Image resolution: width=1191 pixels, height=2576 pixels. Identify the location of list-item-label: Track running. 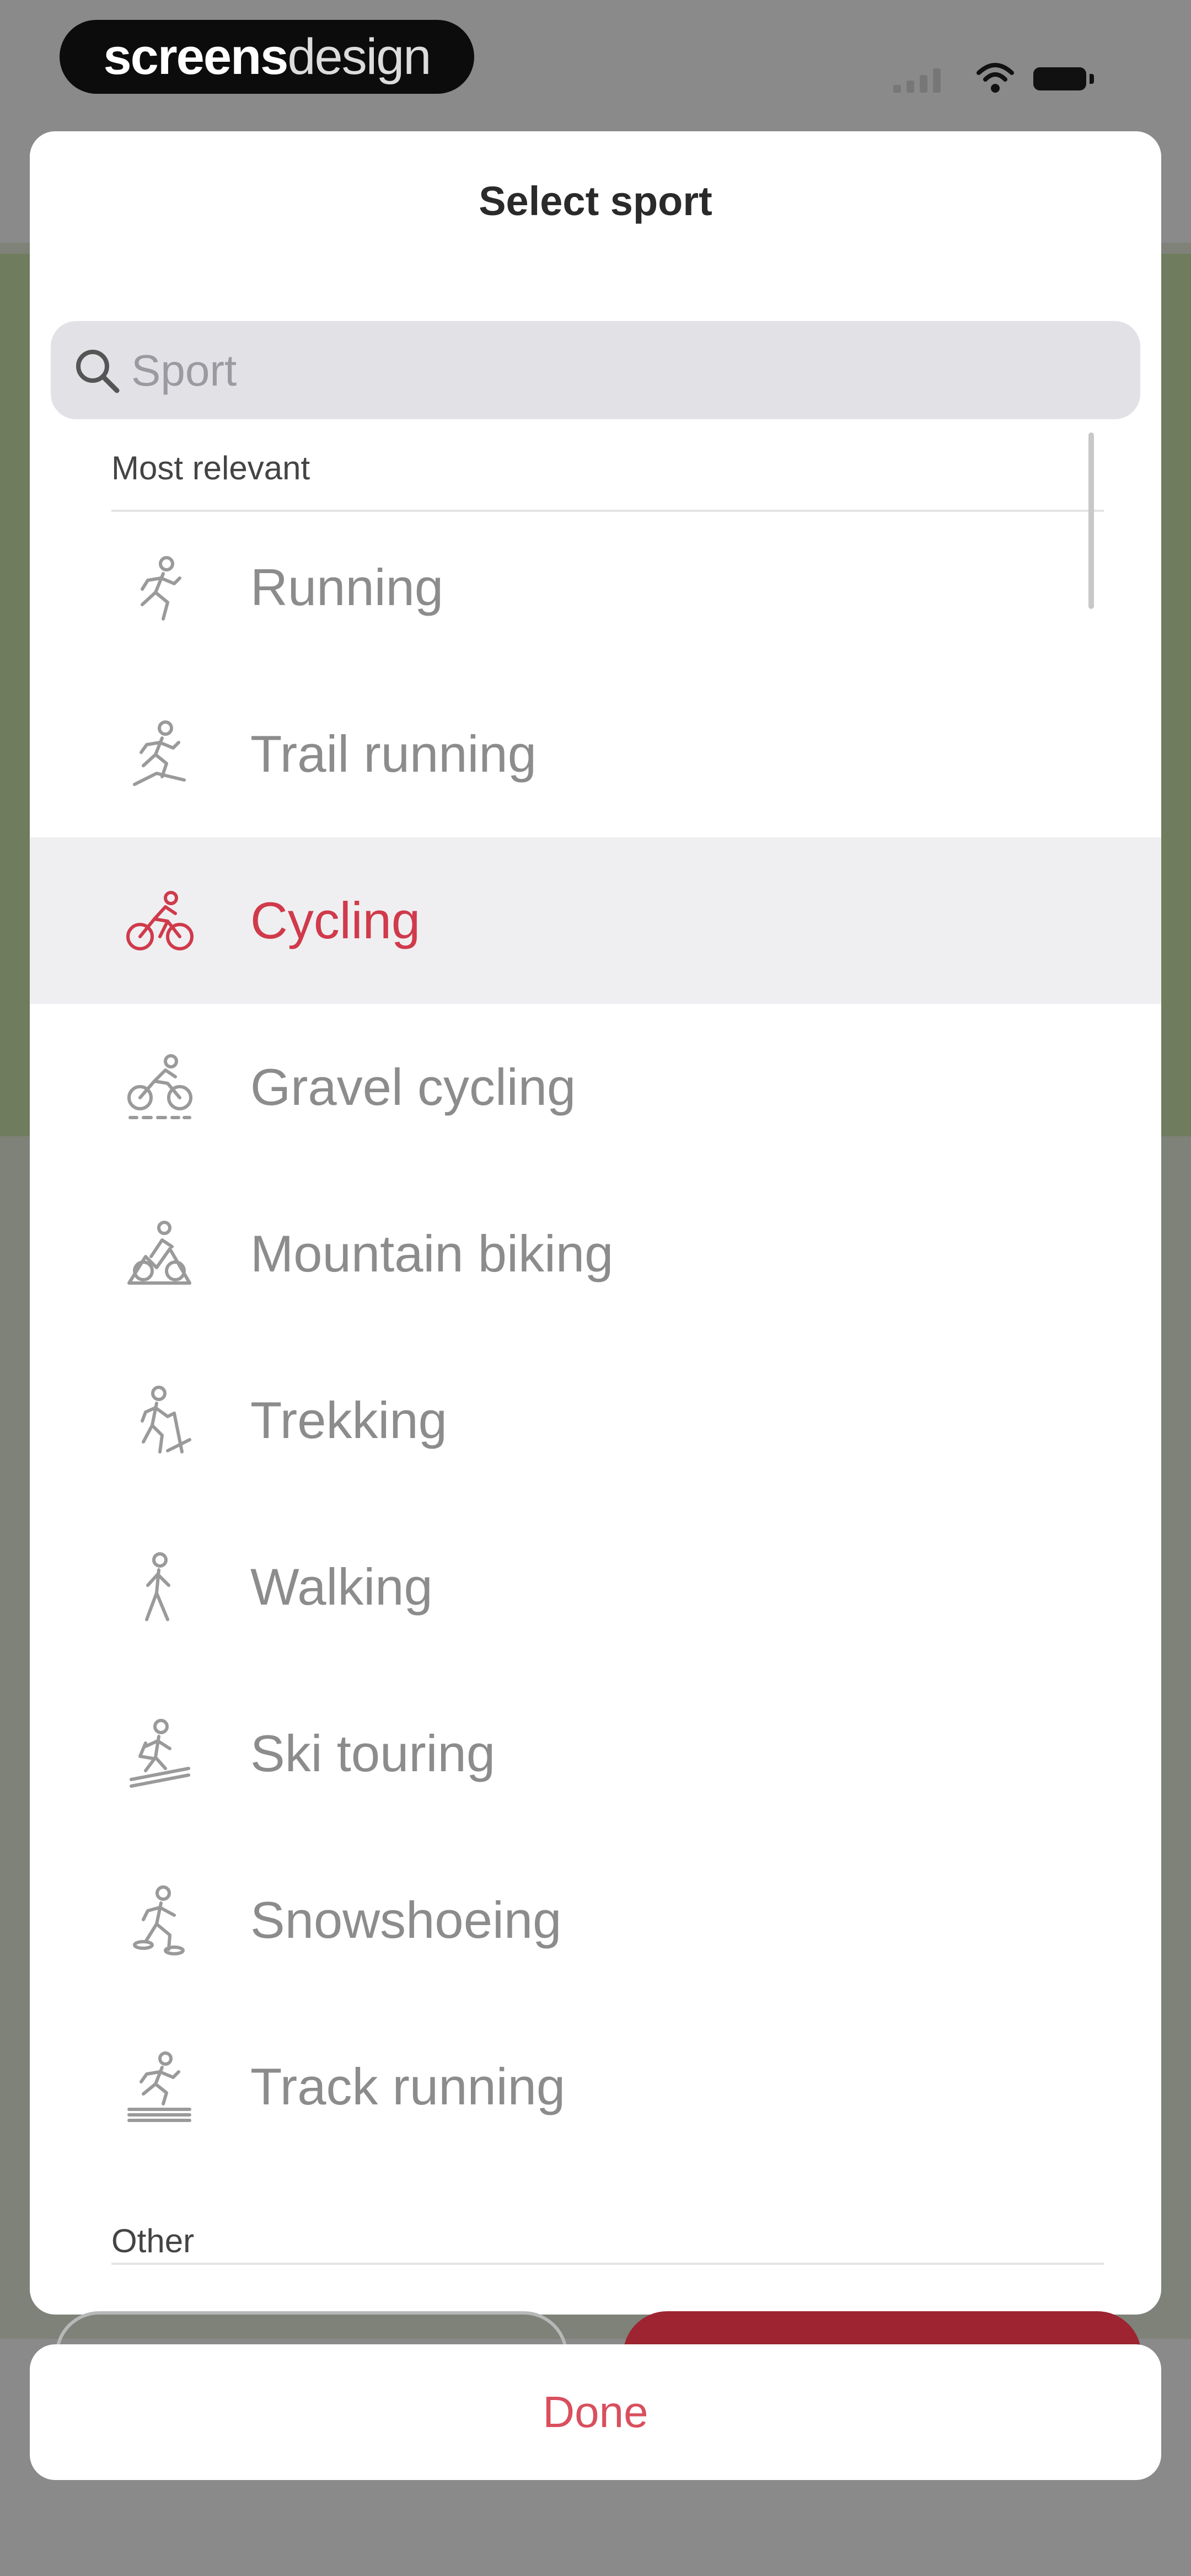
(408, 2086).